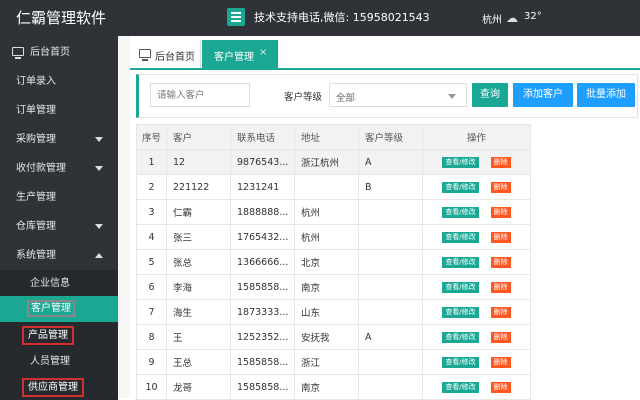  I want to click on close-icon: ×, so click(263, 52).